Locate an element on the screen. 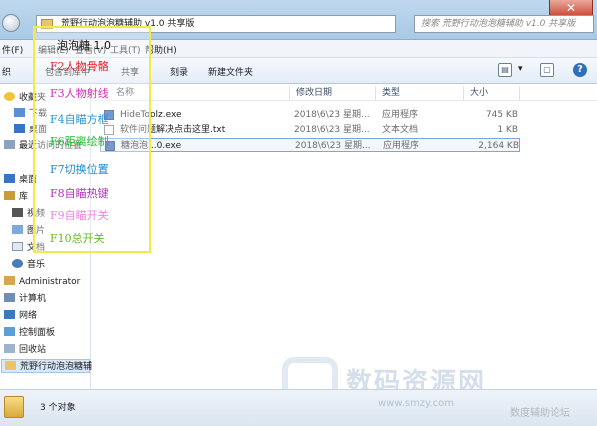 The image size is (597, 426). watermark-url: www.smzy.com is located at coordinates (416, 403).